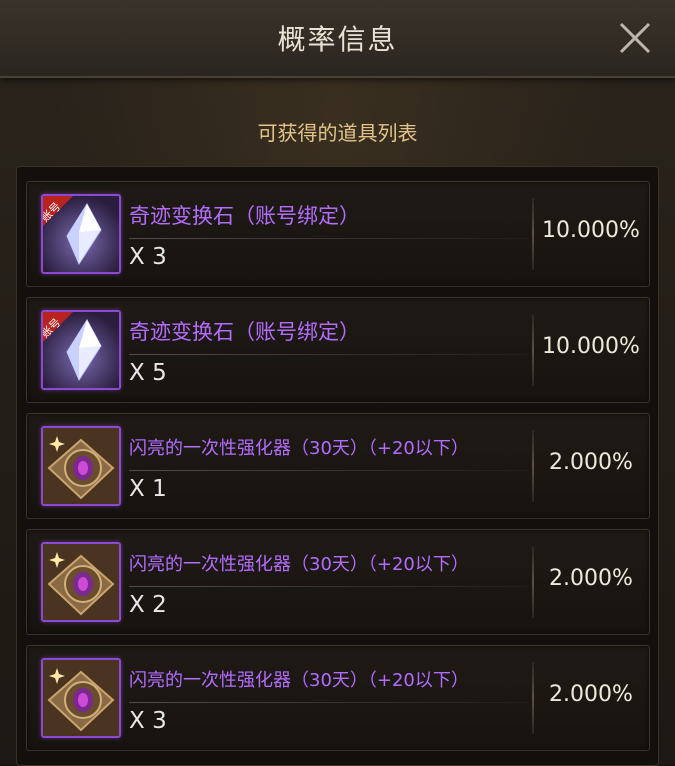  What do you see at coordinates (148, 373) in the screenshot?
I see `item-quantity: X 5` at bounding box center [148, 373].